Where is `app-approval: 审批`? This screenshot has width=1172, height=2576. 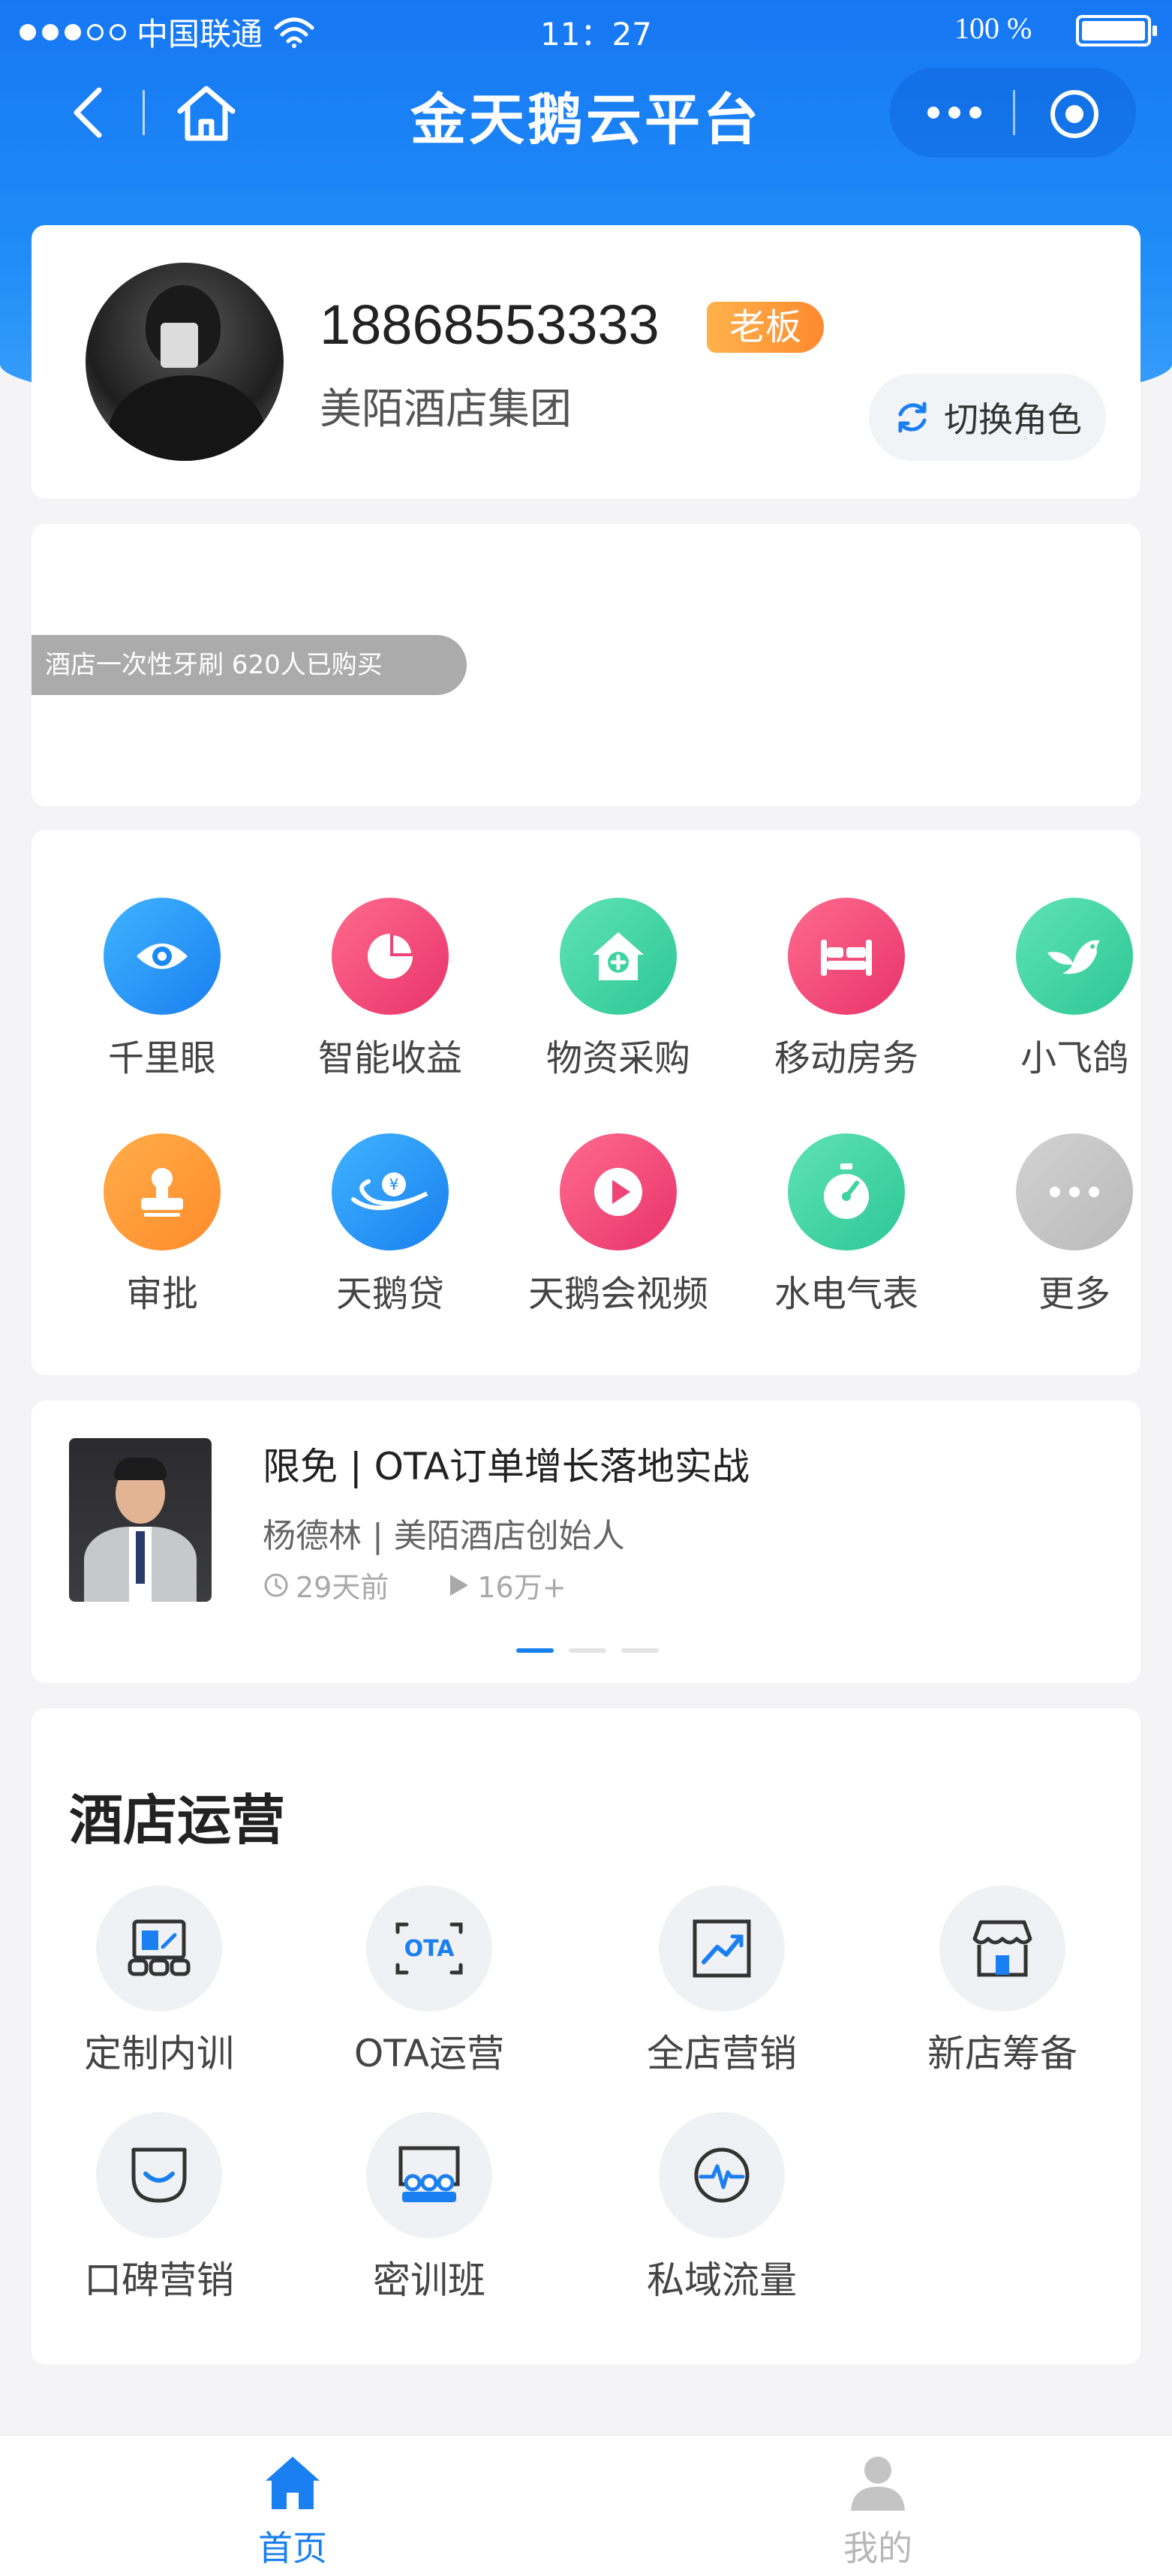 app-approval: 审批 is located at coordinates (162, 1225).